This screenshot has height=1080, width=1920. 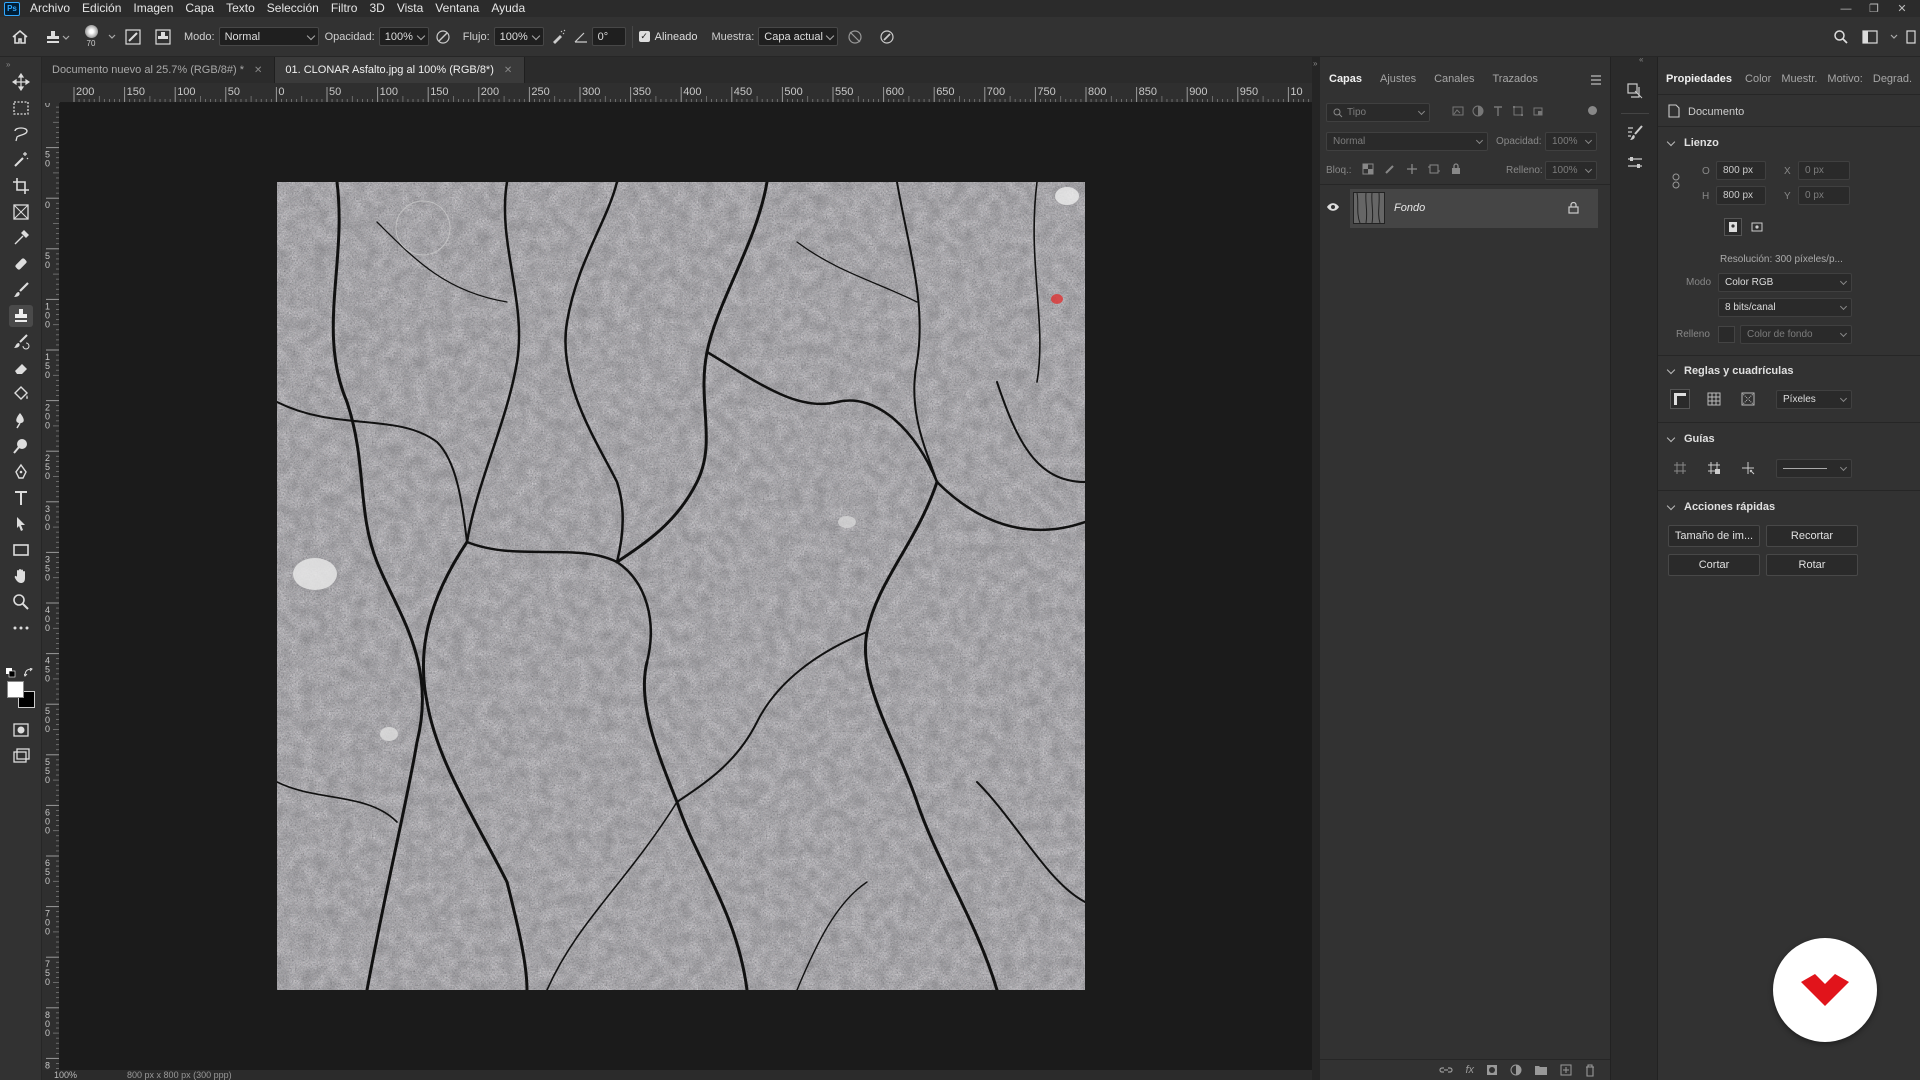 What do you see at coordinates (376, 8) in the screenshot?
I see `menu-3d: 3D` at bounding box center [376, 8].